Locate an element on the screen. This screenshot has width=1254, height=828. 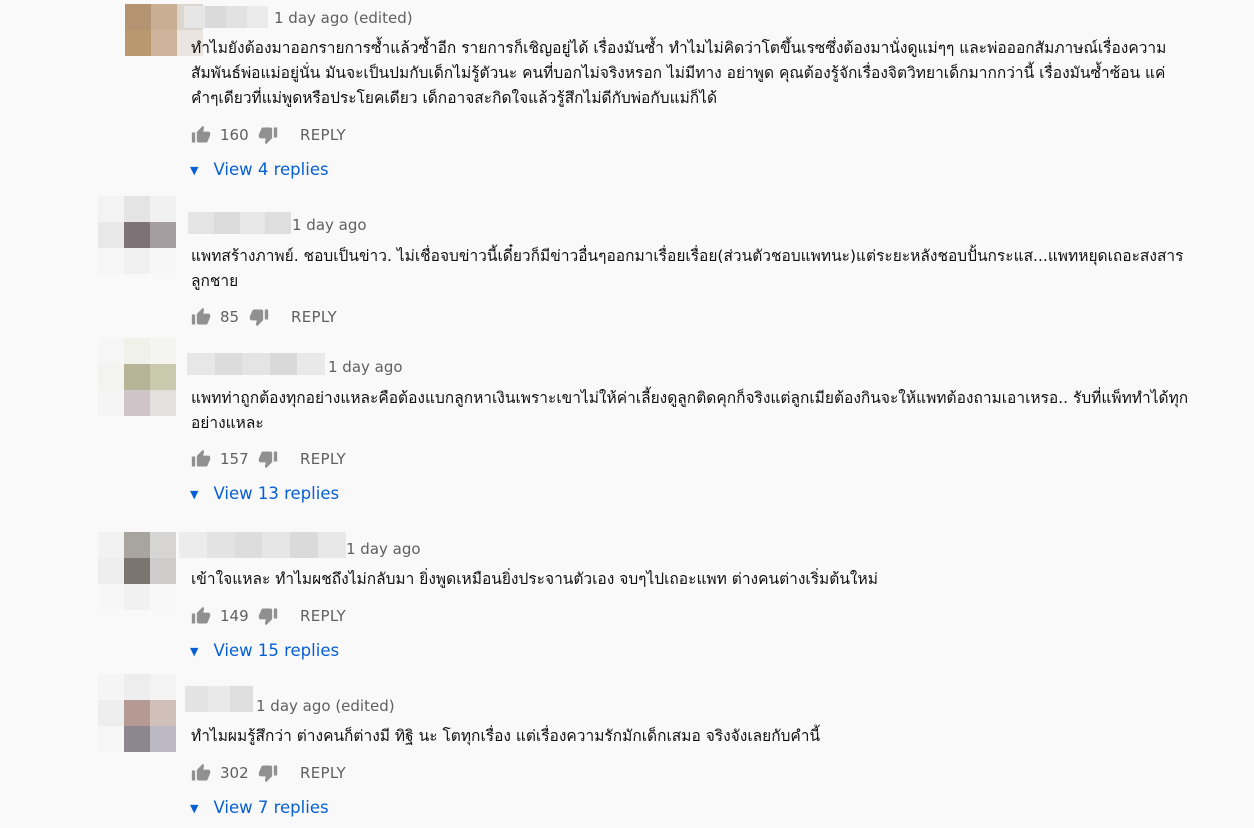
comment-actions: 160 REPLY is located at coordinates (268, 135).